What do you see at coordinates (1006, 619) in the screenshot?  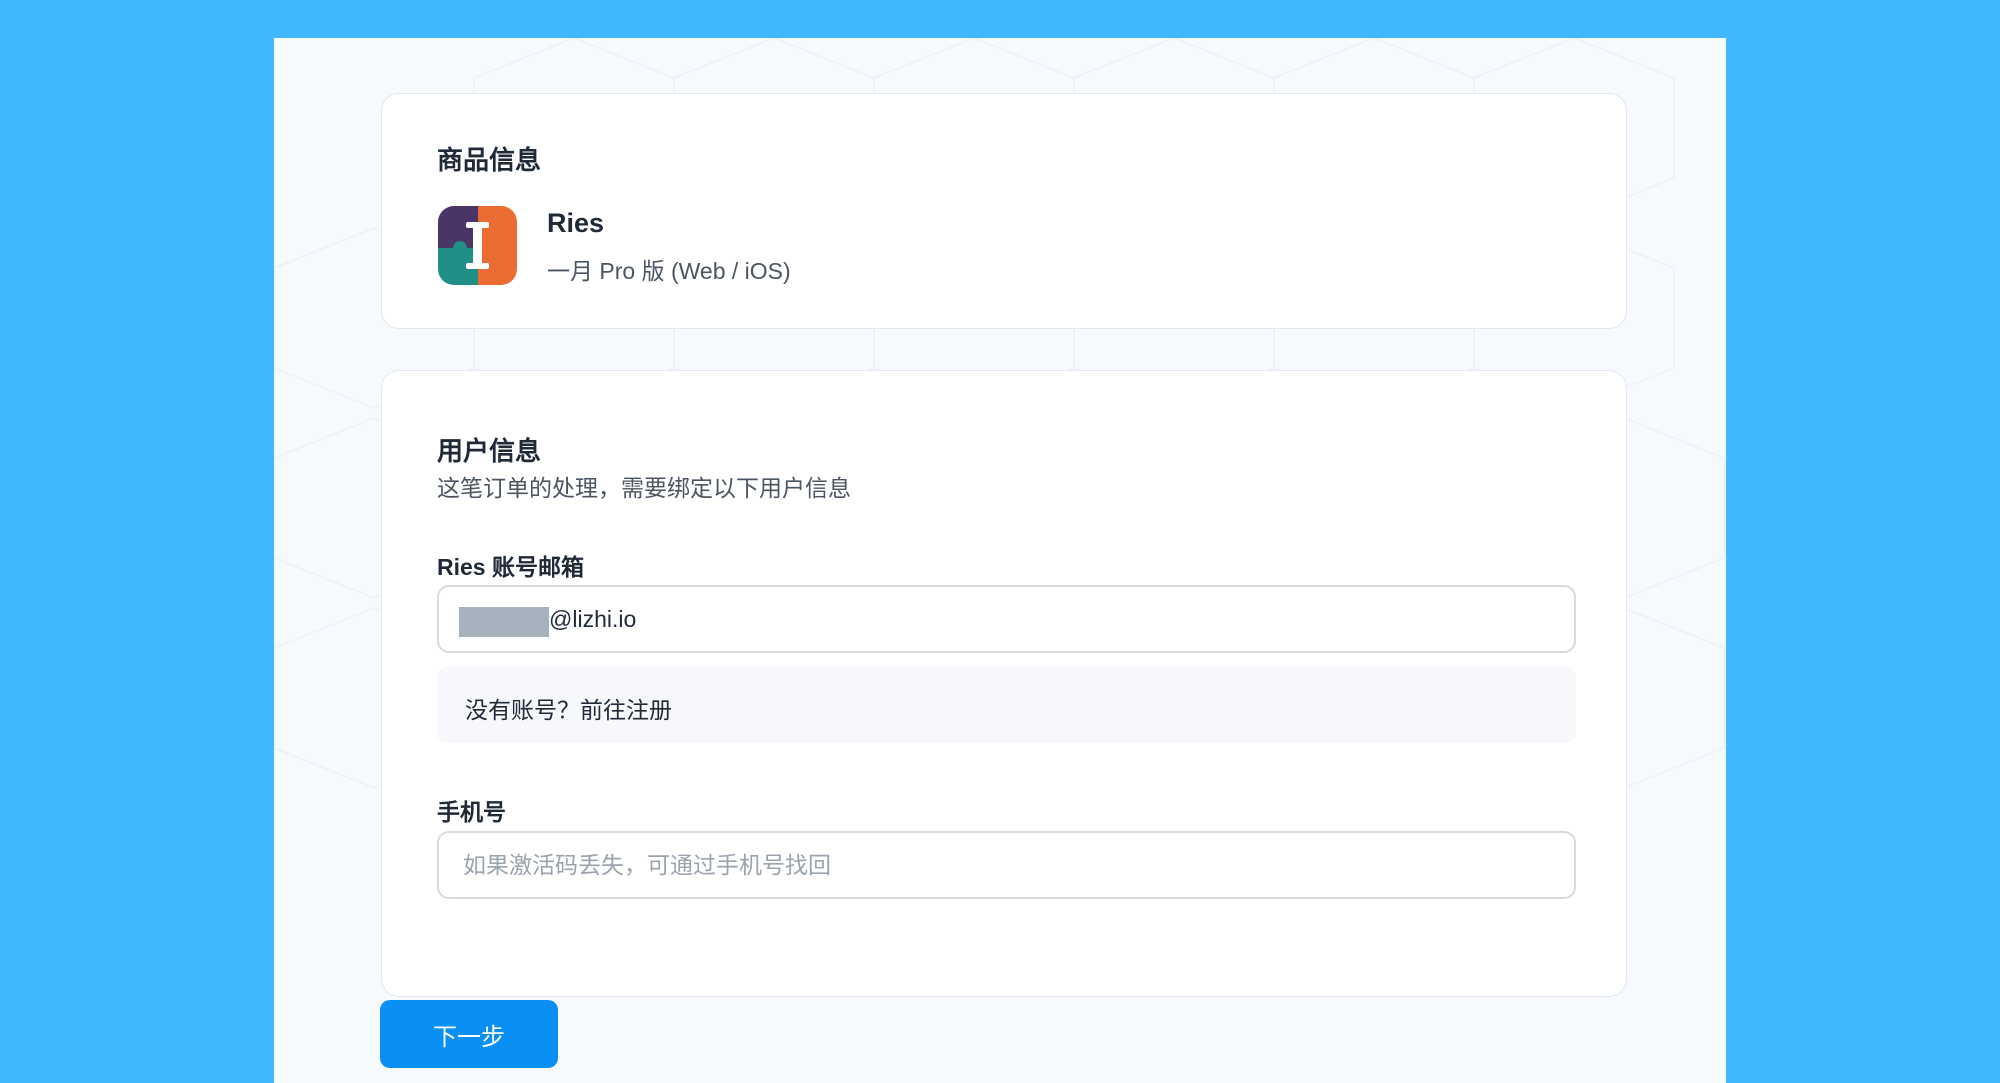 I see `email-field` at bounding box center [1006, 619].